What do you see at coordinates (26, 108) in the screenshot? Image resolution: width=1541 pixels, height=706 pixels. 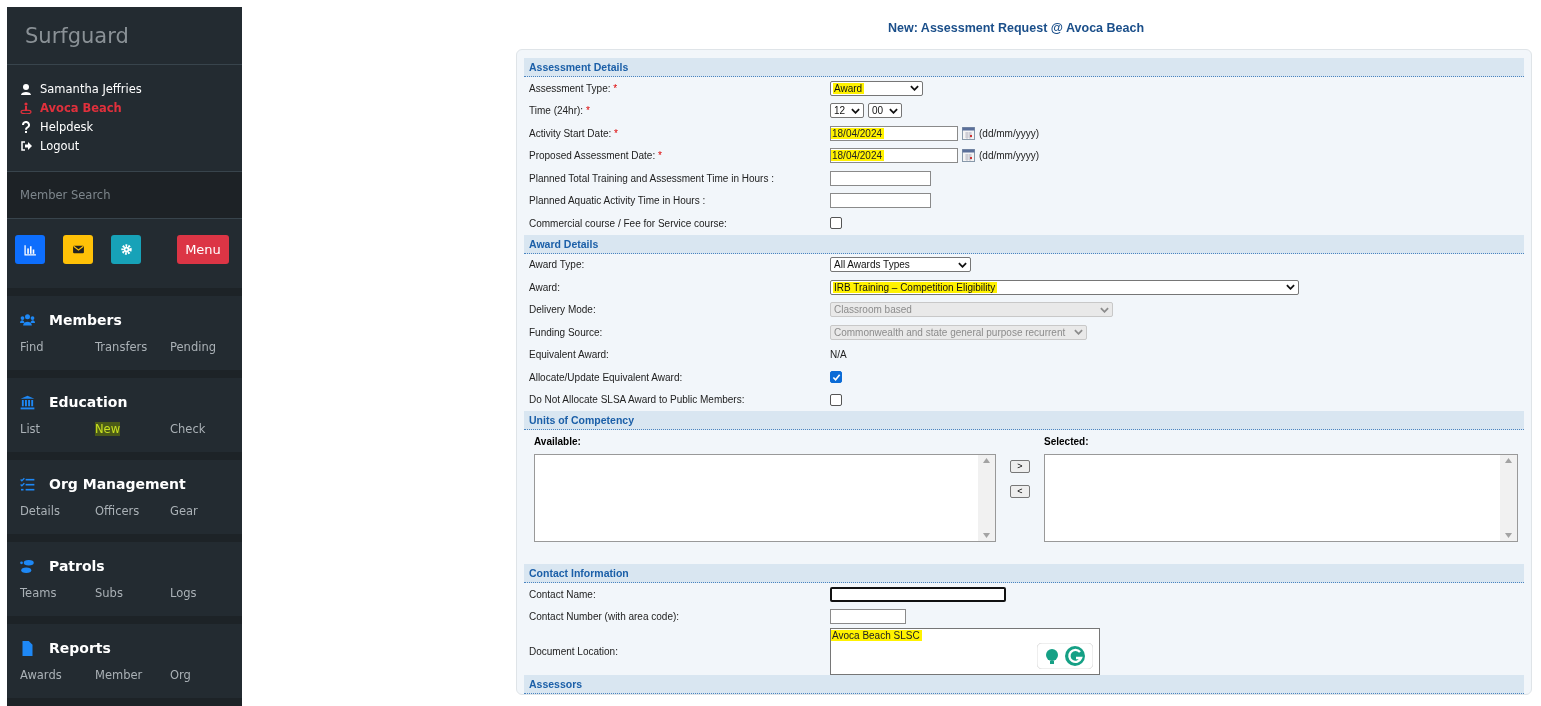 I see `lifeguard-icon` at bounding box center [26, 108].